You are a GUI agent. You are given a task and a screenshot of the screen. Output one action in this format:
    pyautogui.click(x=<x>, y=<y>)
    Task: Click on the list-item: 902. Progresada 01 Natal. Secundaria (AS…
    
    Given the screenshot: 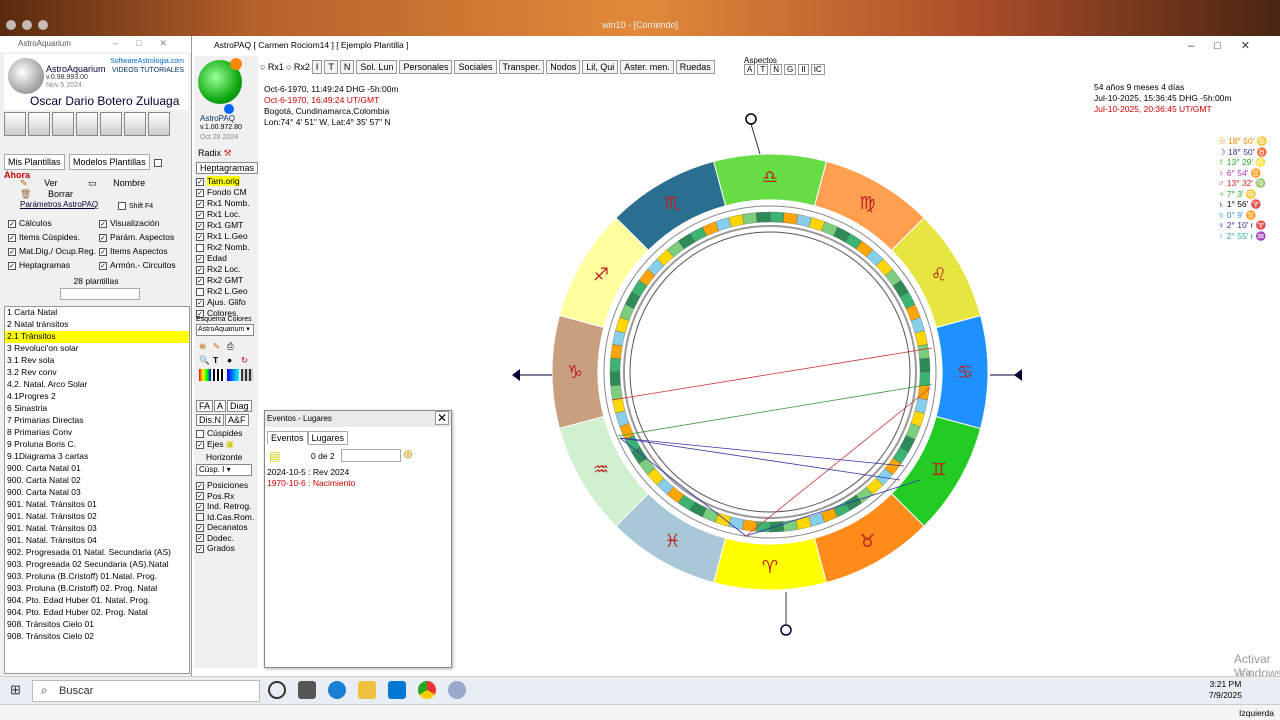 What is the action you would take?
    pyautogui.click(x=97, y=553)
    